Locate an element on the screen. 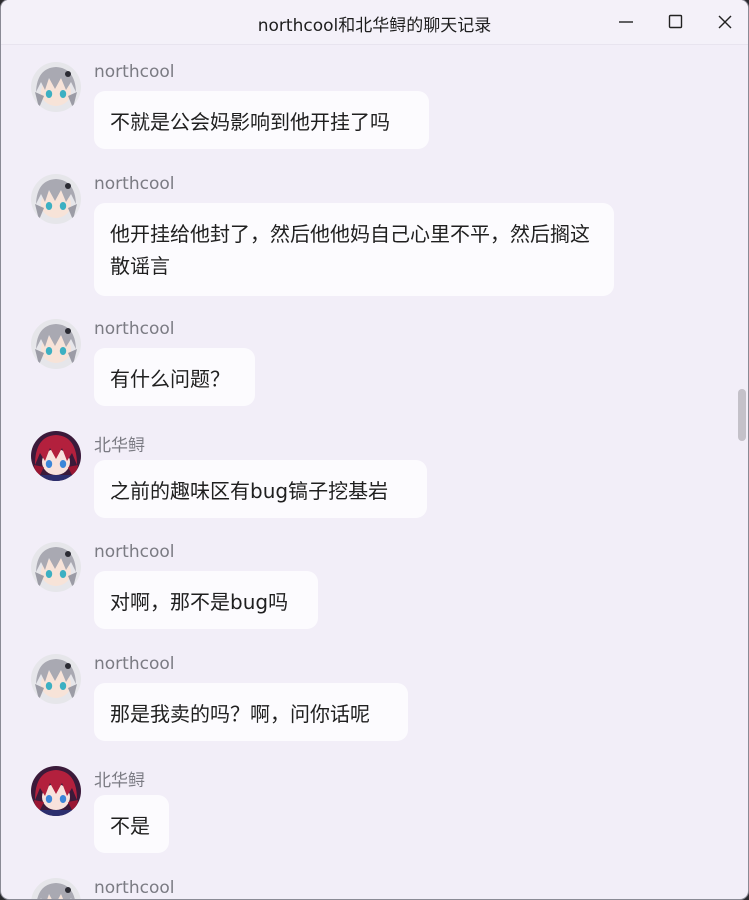  title-bar: northcool和北华鲟的聊天记录 is located at coordinates (374, 22).